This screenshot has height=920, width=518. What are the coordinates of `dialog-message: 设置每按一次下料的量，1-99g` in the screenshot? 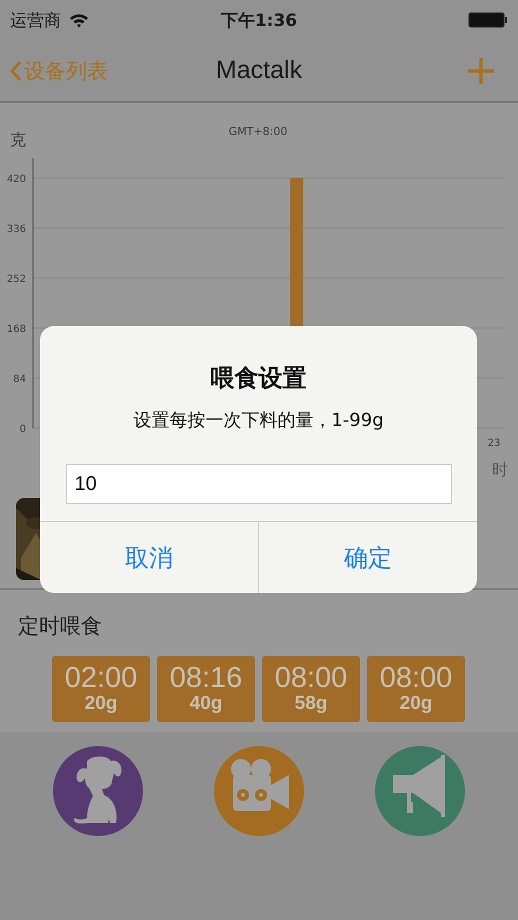 It's located at (258, 420).